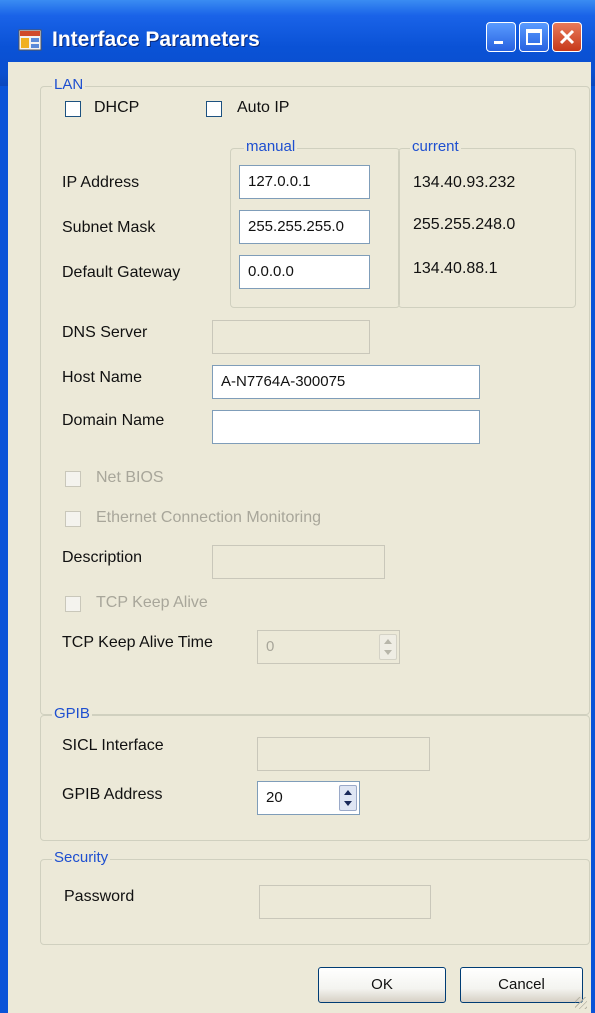 This screenshot has width=595, height=1013. Describe the element at coordinates (73, 479) in the screenshot. I see `netbios-checkbox` at that location.